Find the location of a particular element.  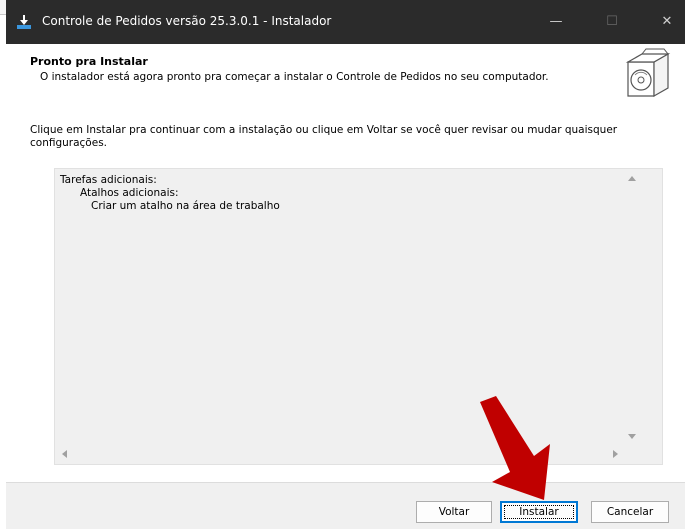

scroll-left-arrow-icon is located at coordinates (64, 454).